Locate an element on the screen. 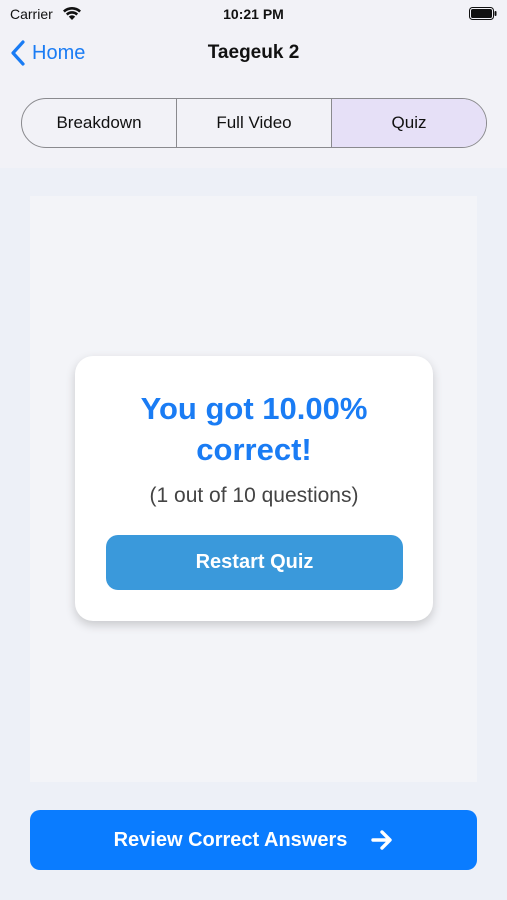  page-title: Taegeuk 2 is located at coordinates (253, 52).